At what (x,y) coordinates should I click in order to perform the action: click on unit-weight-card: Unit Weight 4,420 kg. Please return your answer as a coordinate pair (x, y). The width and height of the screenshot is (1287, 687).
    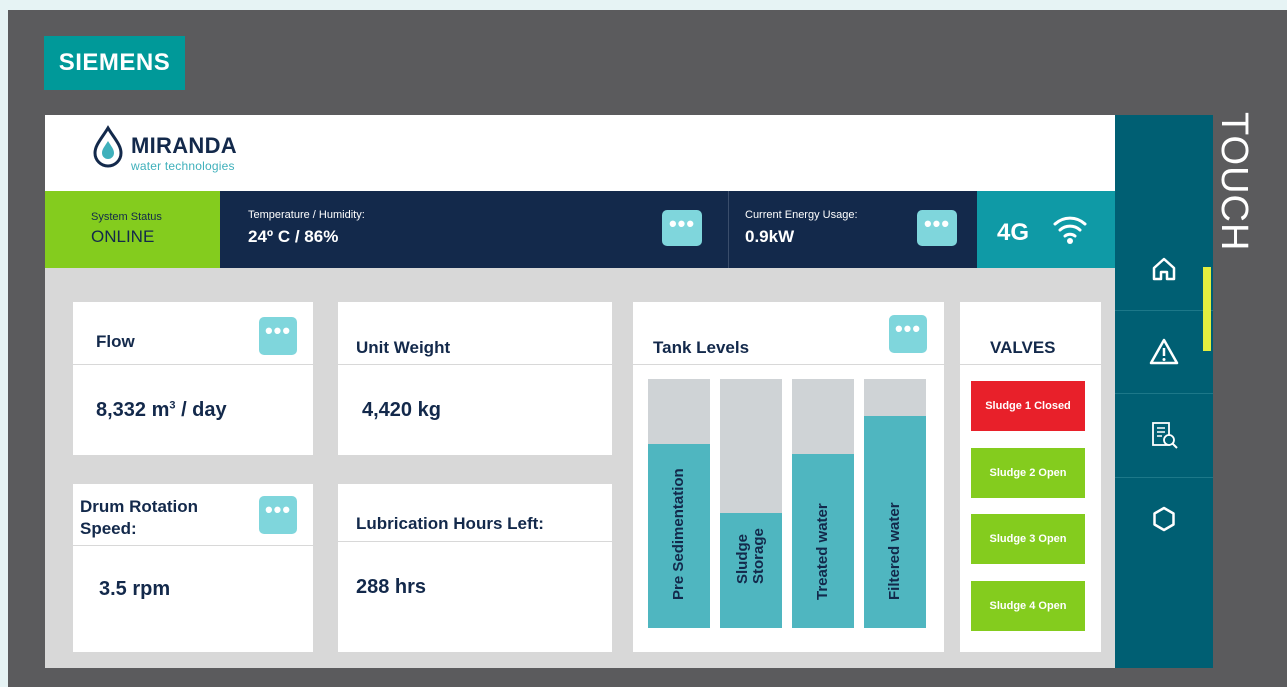
    Looking at the image, I should click on (475, 378).